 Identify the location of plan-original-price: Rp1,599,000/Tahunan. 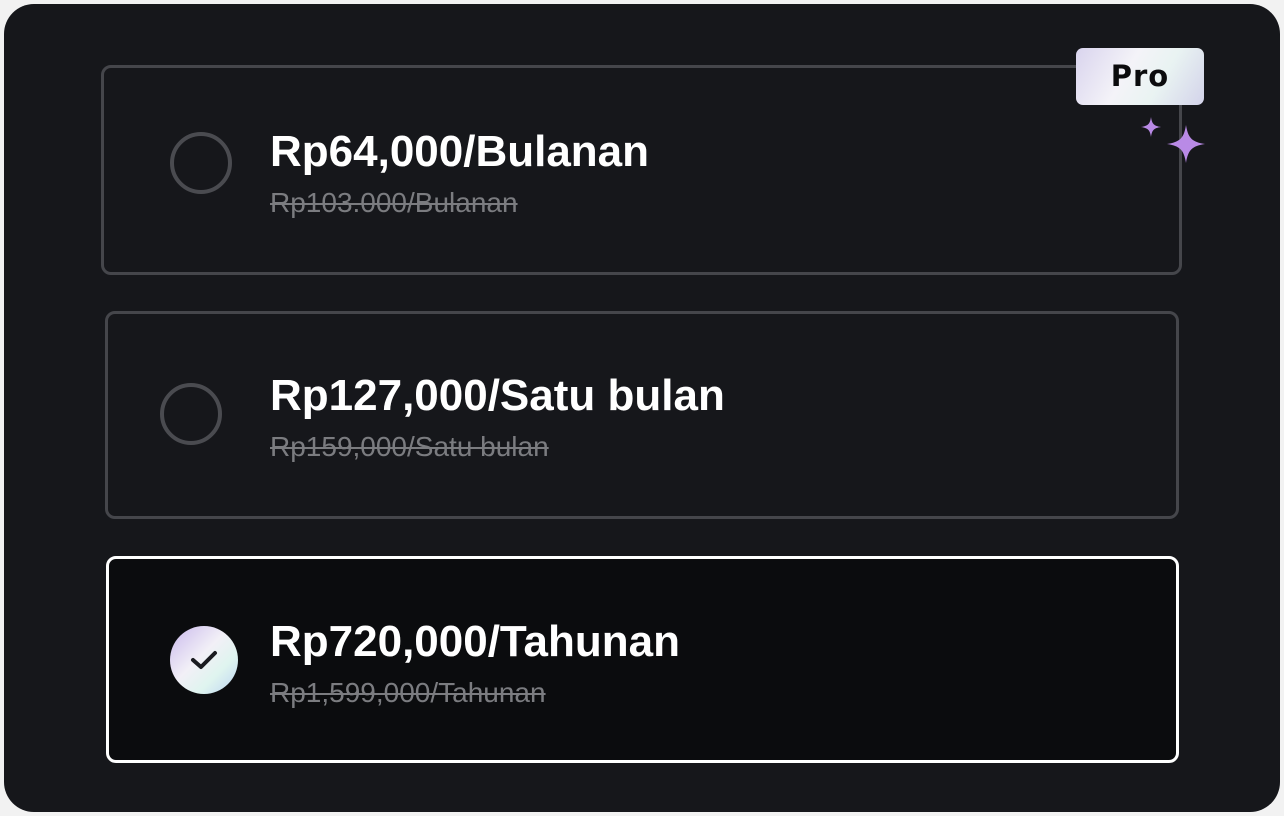
(408, 692).